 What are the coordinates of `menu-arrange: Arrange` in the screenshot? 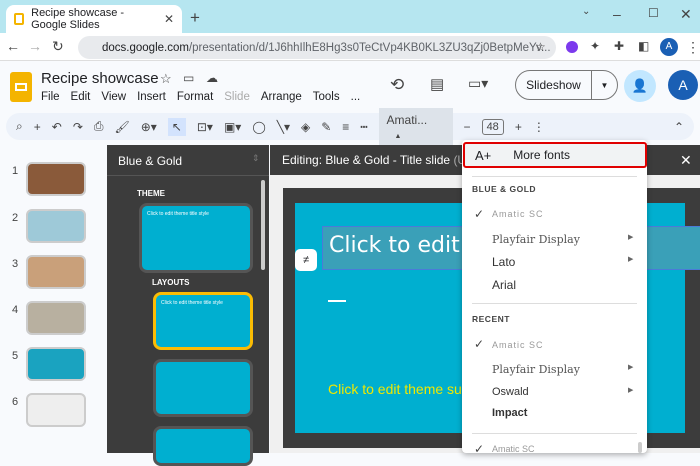 It's located at (281, 97).